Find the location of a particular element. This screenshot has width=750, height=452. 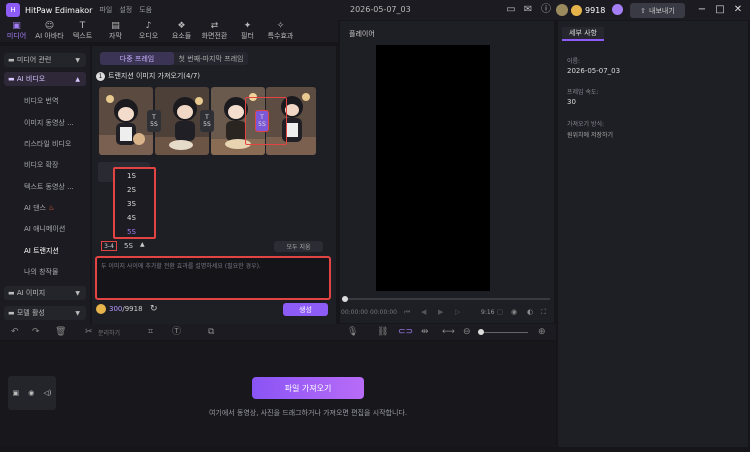

transition-prompt-input: 두 이미지 사이에 추가할 전환 효과를 설명하세요 (필요한 경우). is located at coordinates (213, 278).